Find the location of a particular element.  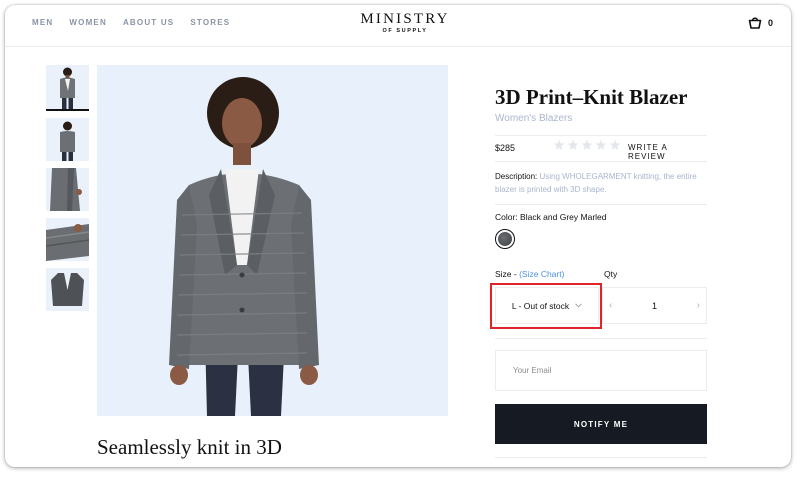

nav-about-us: ABOUT US is located at coordinates (148, 22).